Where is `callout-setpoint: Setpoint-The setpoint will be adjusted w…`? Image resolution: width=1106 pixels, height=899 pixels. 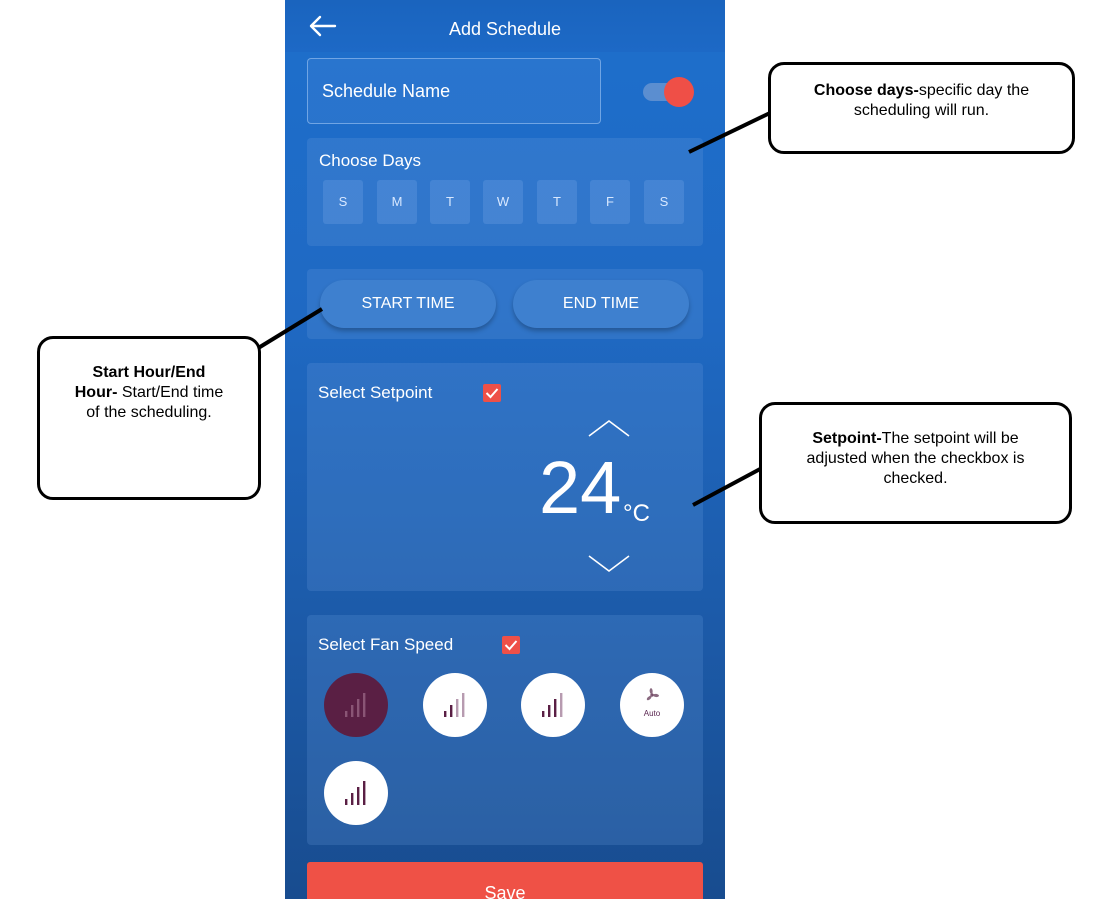
callout-setpoint: Setpoint-The setpoint will be adjusted w… is located at coordinates (915, 463).